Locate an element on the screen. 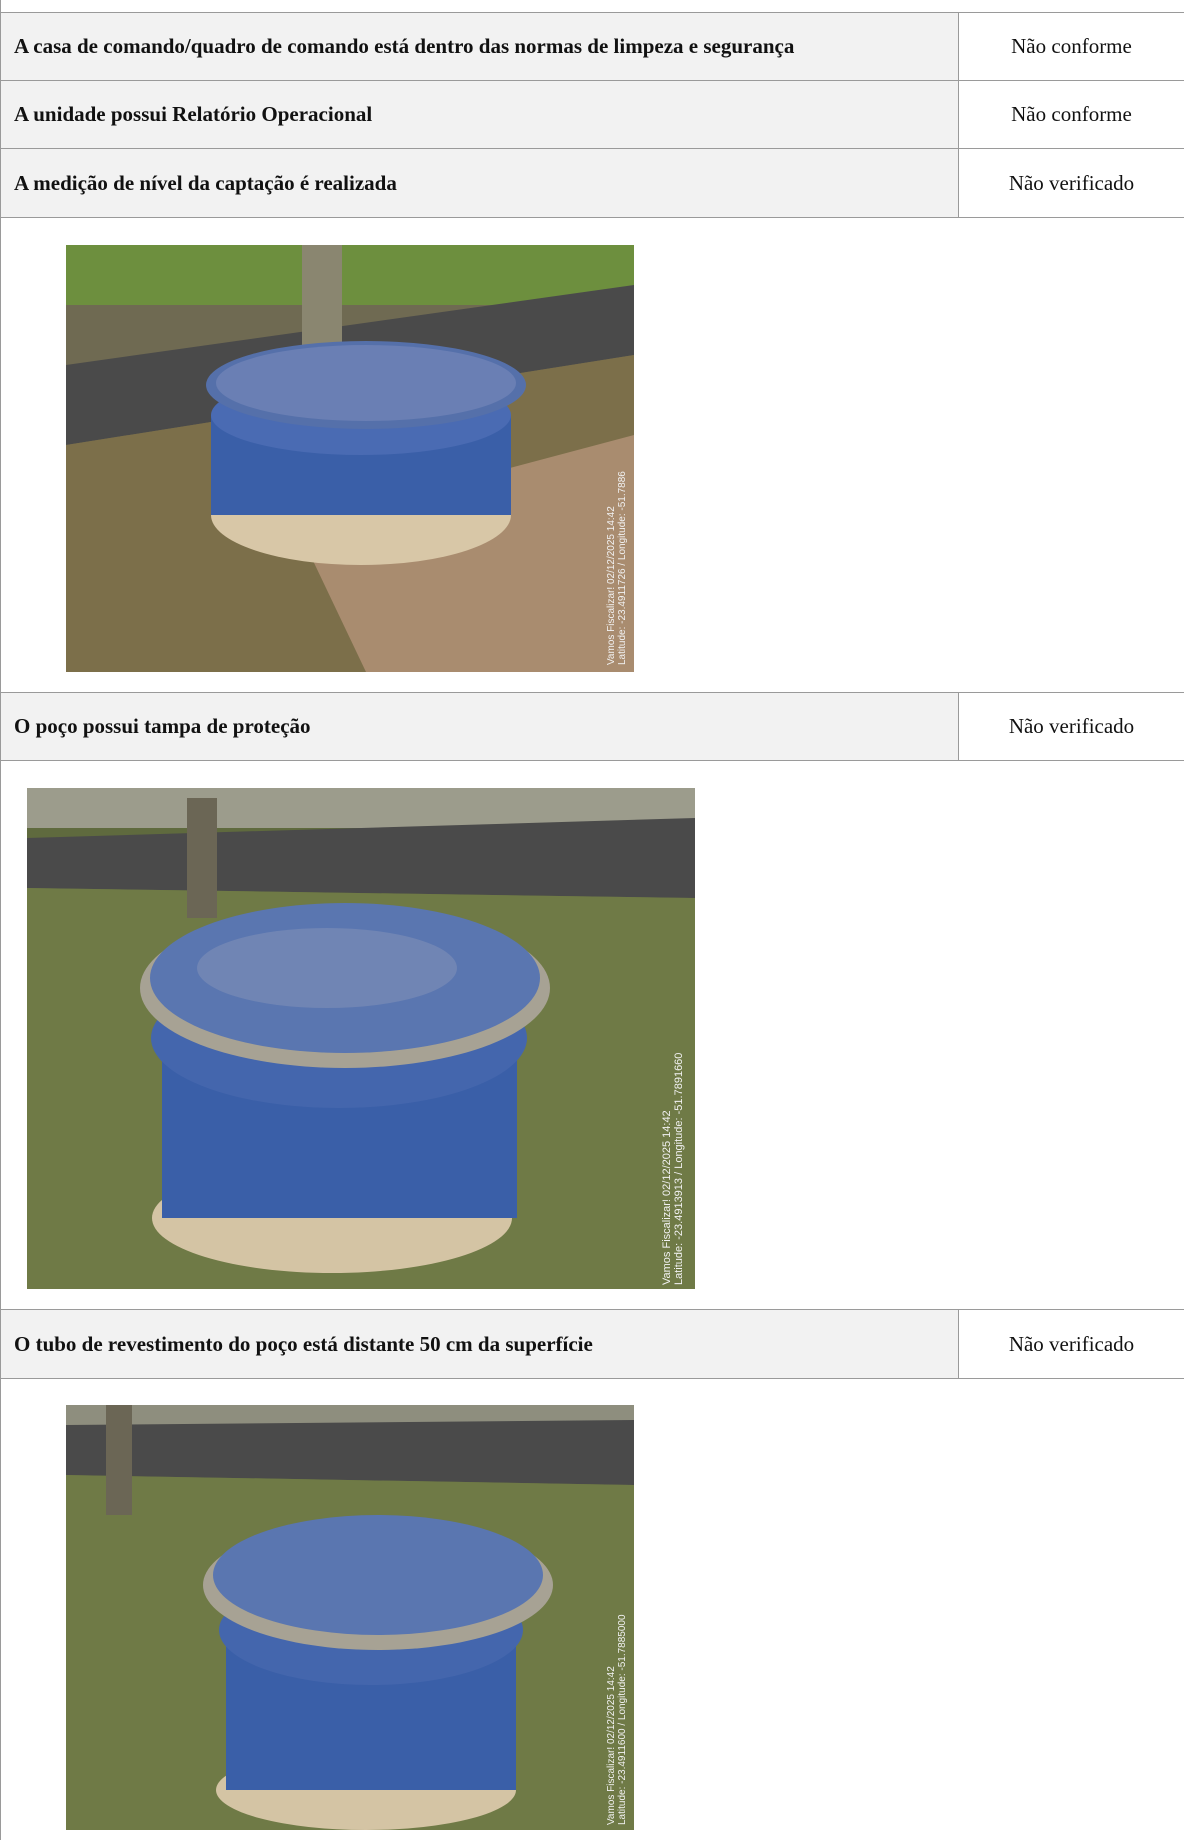 This screenshot has height=1840, width=1184. question-text: O poço possui tampa de proteção is located at coordinates (162, 726).